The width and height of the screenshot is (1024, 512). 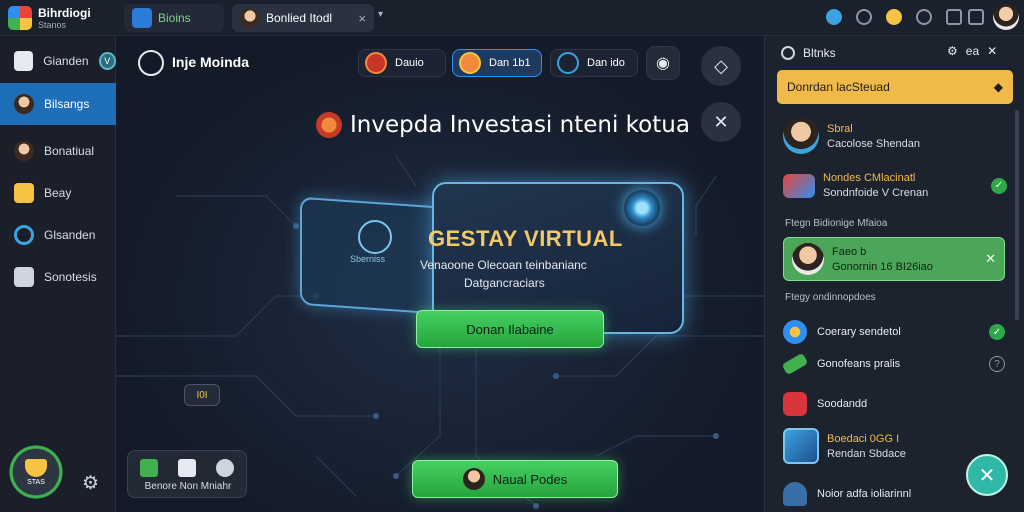 What do you see at coordinates (202, 395) in the screenshot?
I see `floating-badge: I0I` at bounding box center [202, 395].